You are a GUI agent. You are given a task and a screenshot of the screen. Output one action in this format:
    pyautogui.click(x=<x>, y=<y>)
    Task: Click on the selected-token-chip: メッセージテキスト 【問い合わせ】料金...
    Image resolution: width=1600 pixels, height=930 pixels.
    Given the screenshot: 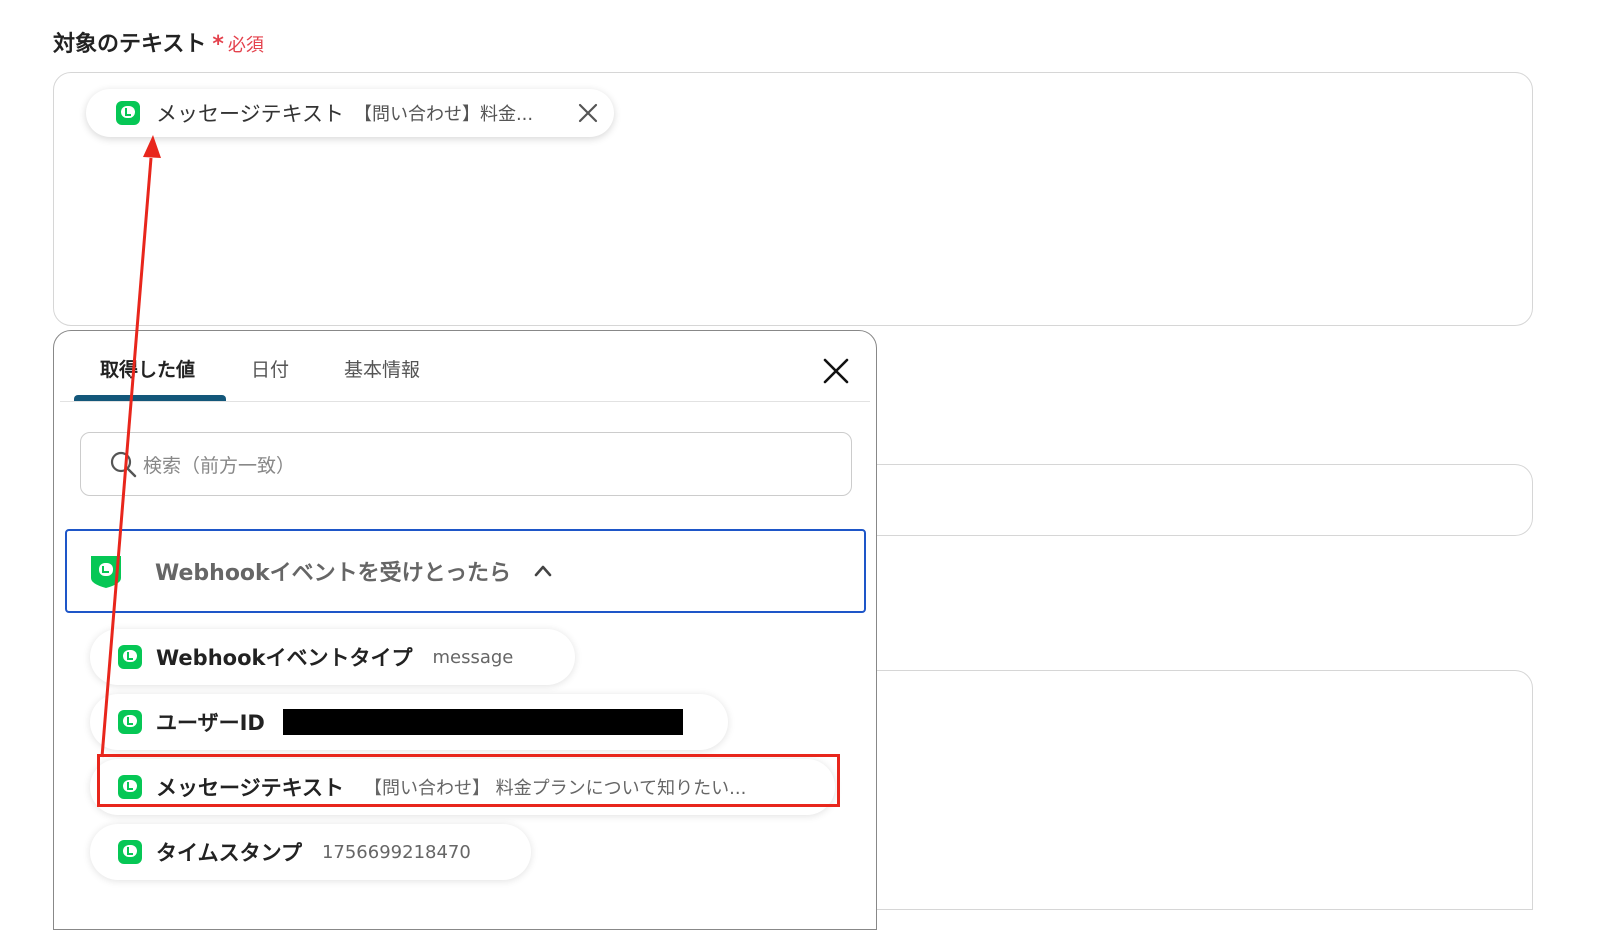 What is the action you would take?
    pyautogui.click(x=350, y=113)
    